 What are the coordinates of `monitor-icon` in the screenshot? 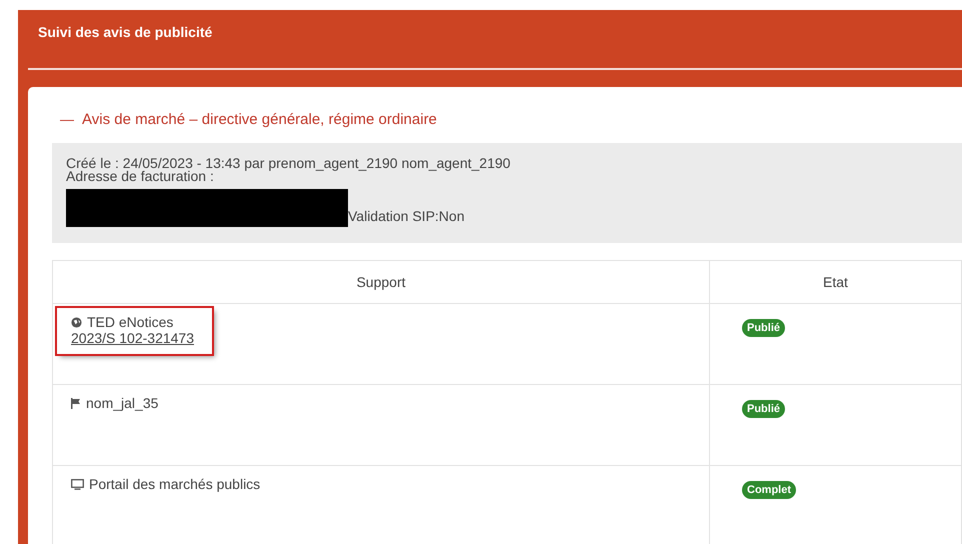 It's located at (77, 484).